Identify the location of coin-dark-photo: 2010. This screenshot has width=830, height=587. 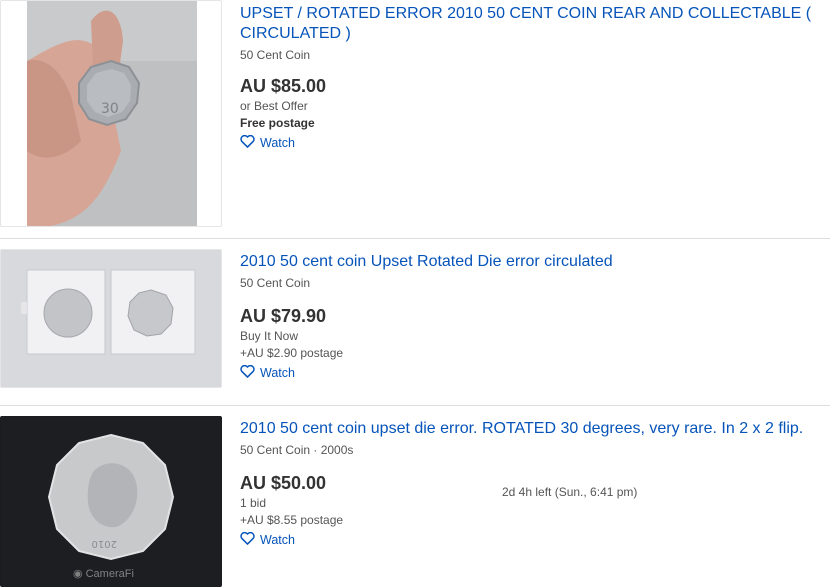
(111, 501).